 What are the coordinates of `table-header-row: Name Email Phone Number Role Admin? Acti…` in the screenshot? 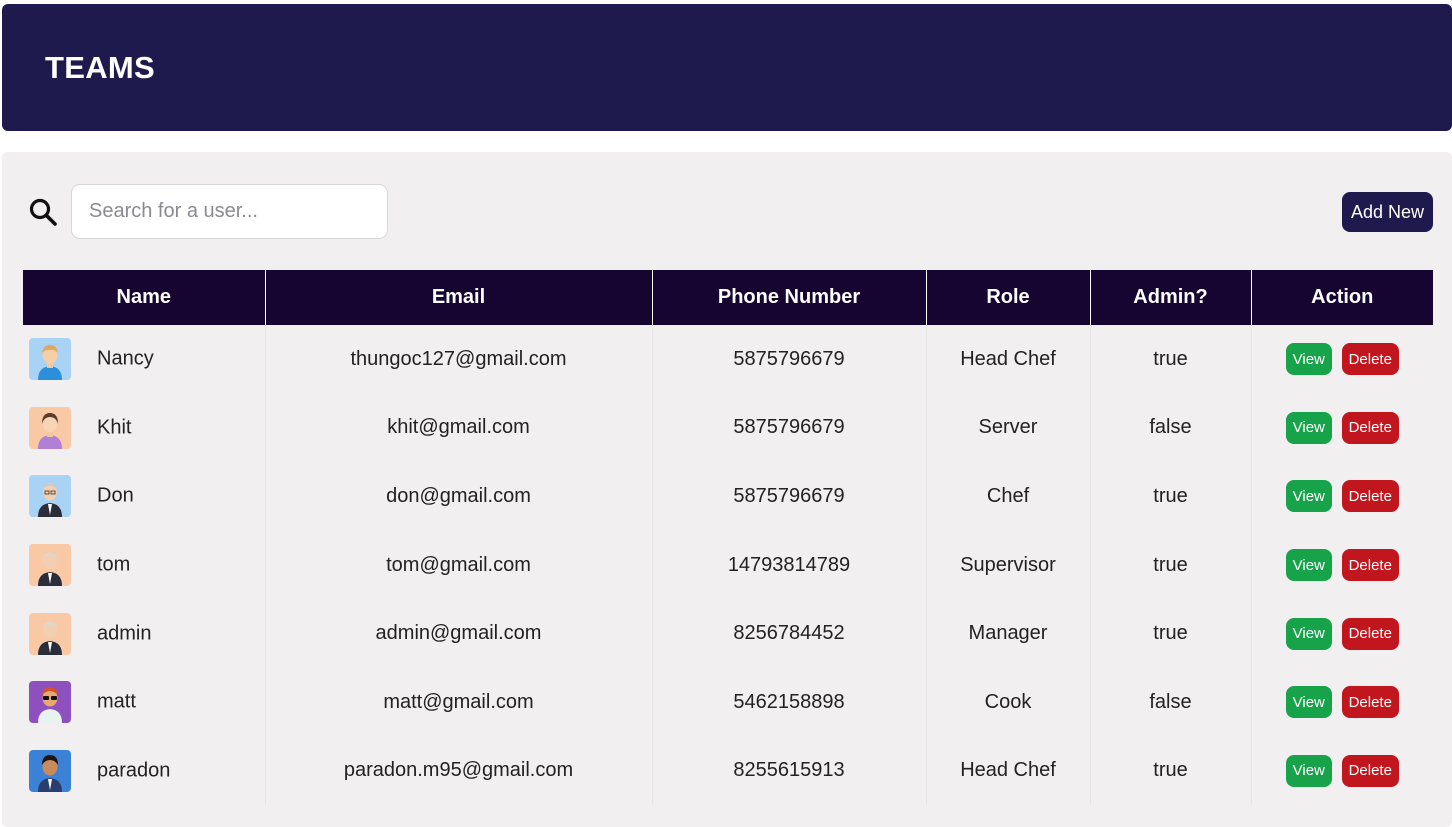 It's located at (728, 297).